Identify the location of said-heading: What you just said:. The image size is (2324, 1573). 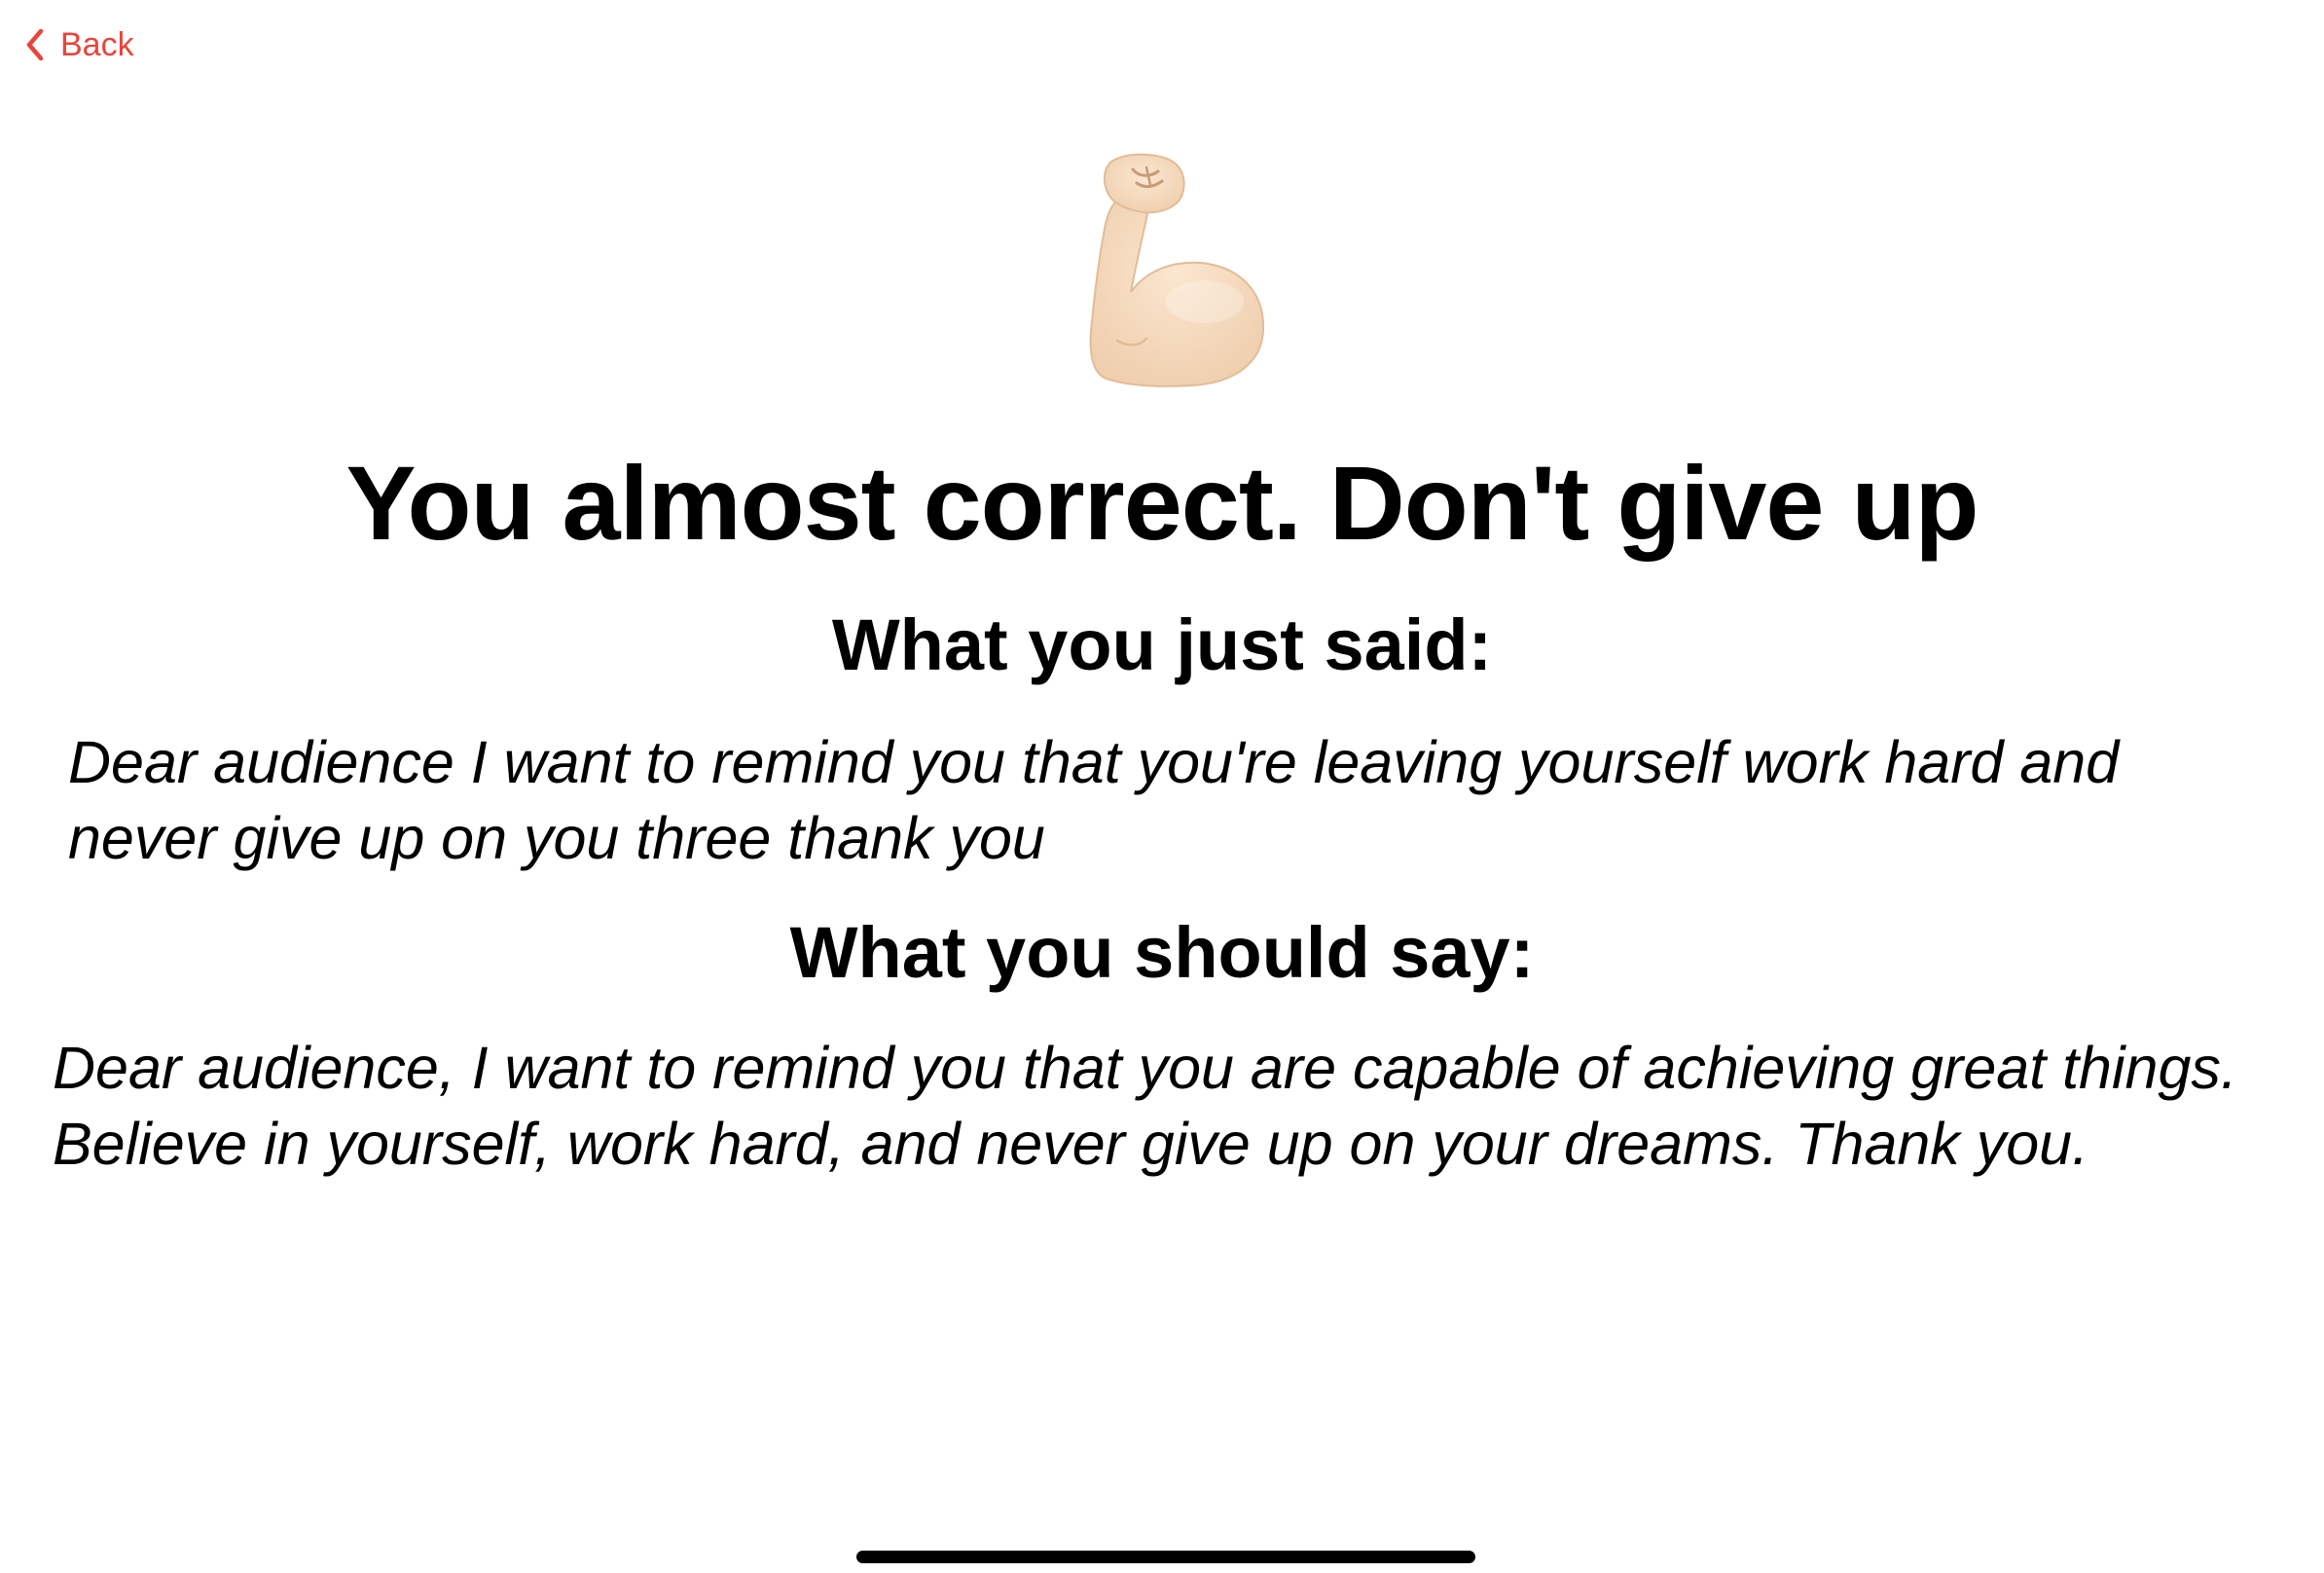
(1162, 644).